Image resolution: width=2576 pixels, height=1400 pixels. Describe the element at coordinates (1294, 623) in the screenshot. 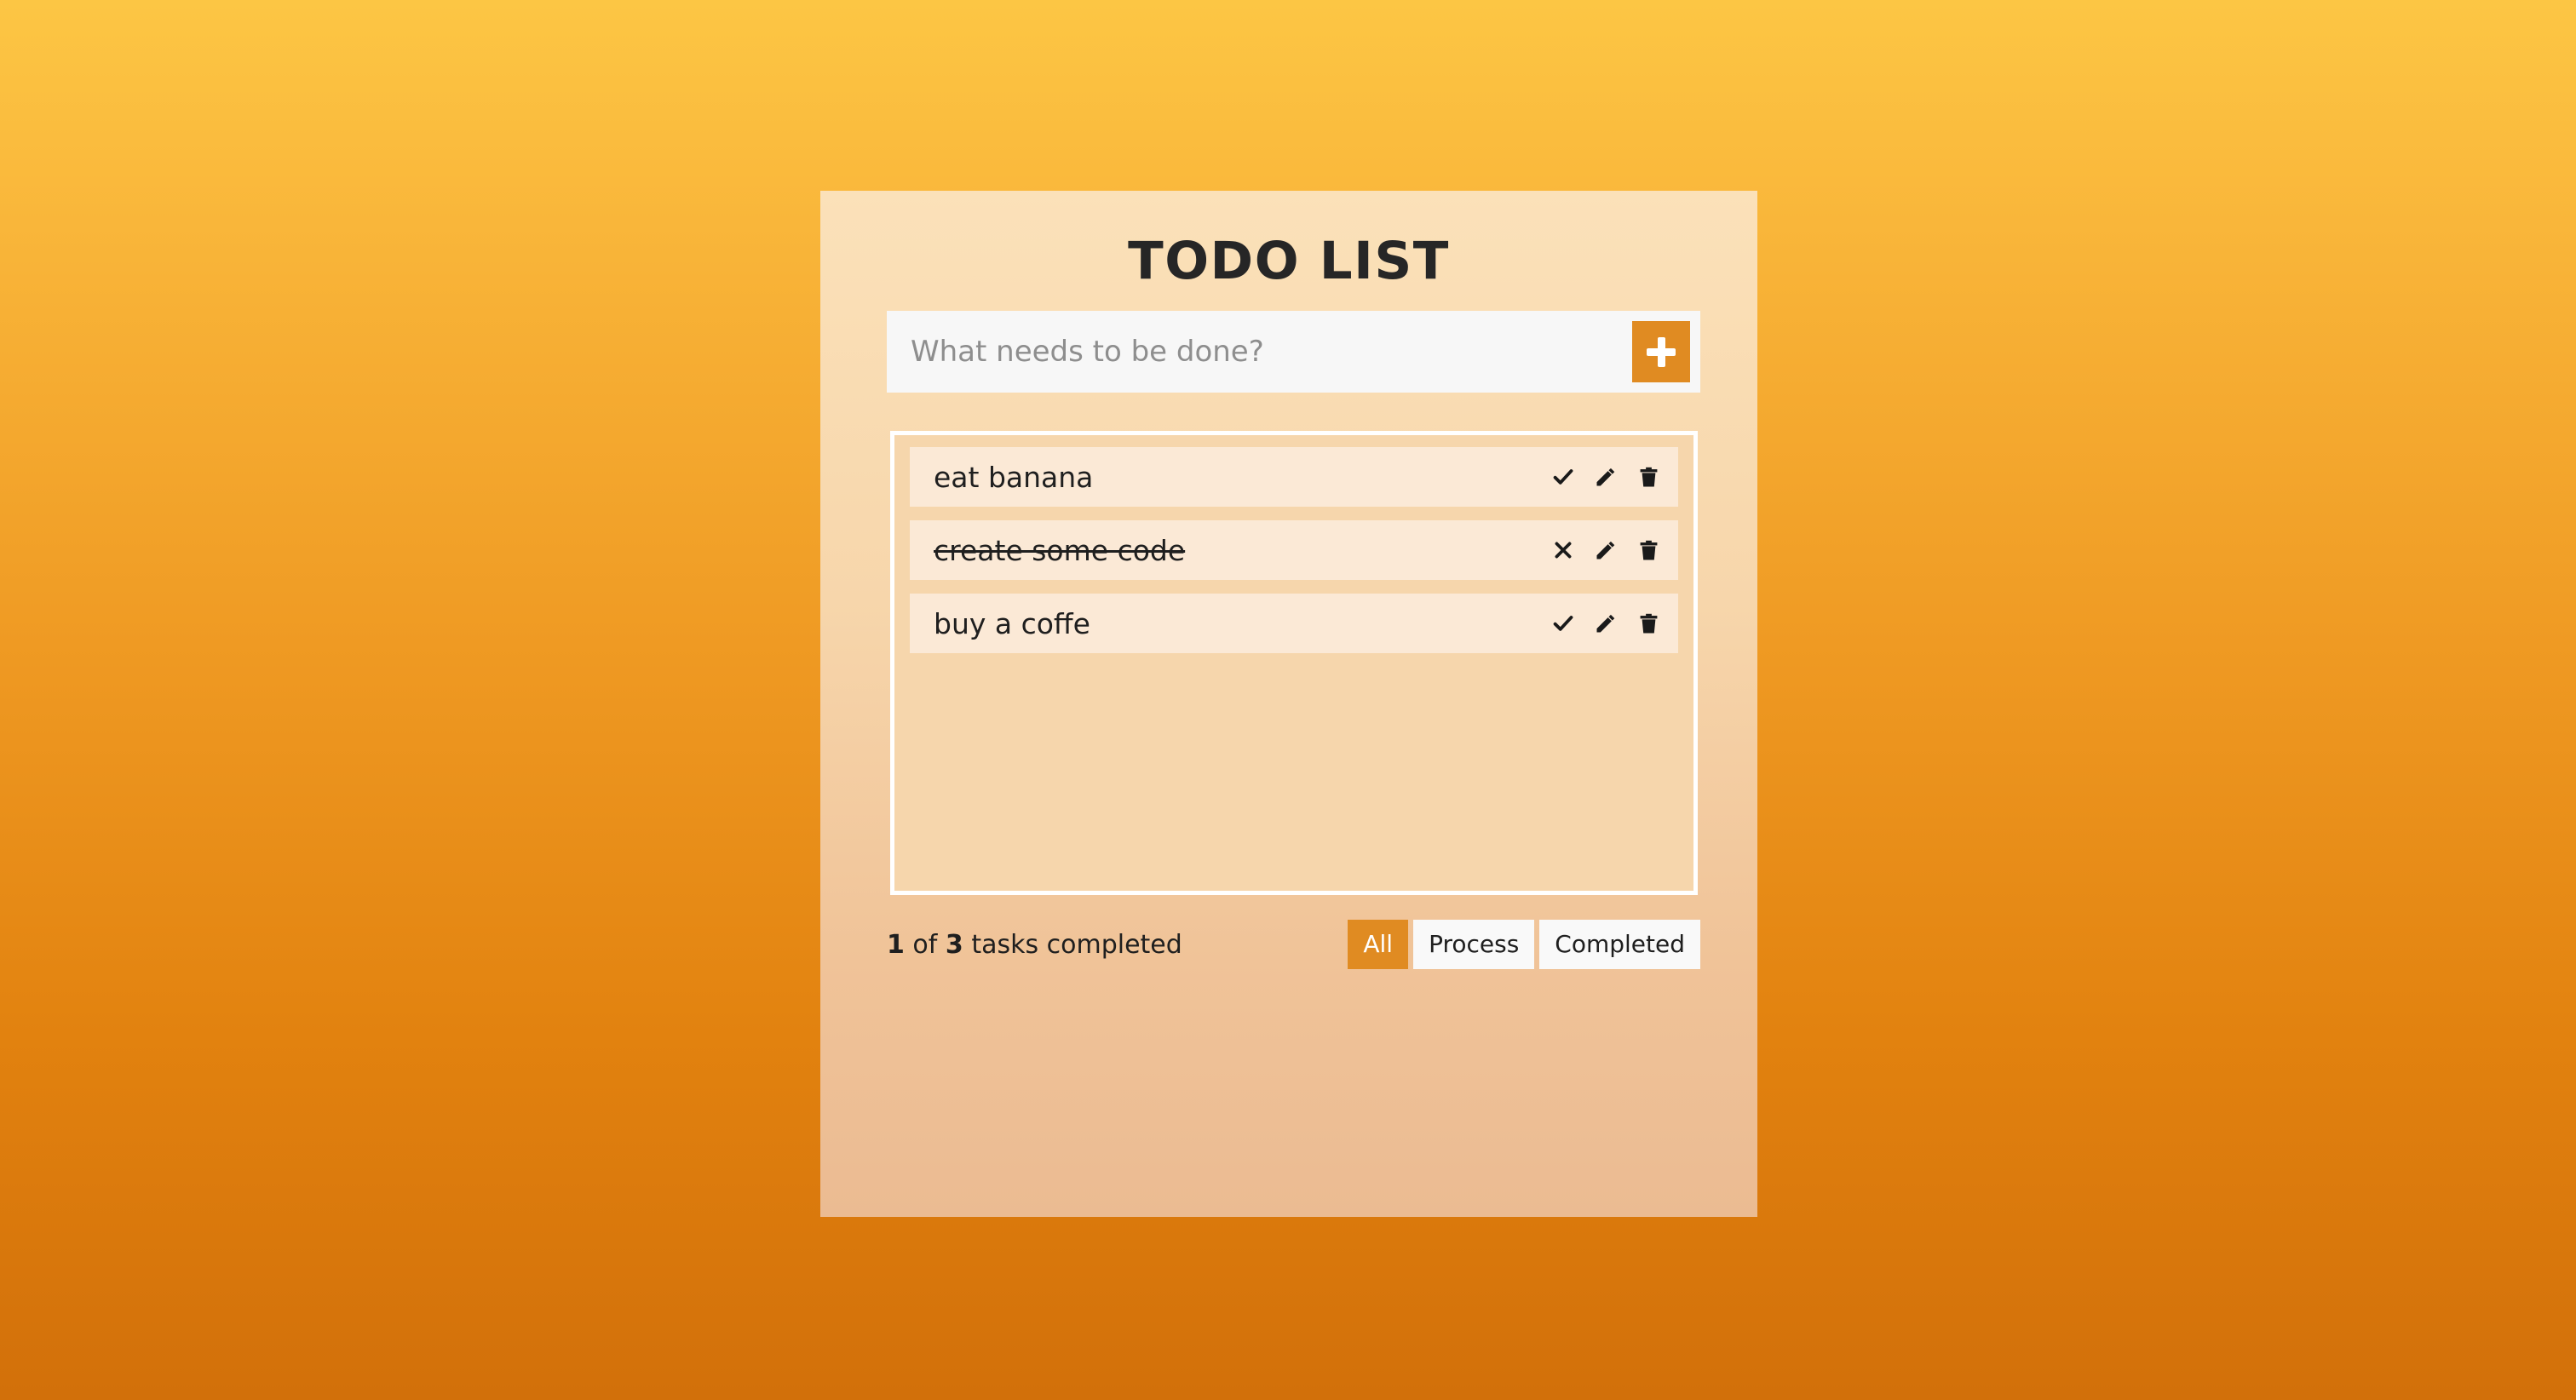

I see `task-row: buy a coffe` at that location.